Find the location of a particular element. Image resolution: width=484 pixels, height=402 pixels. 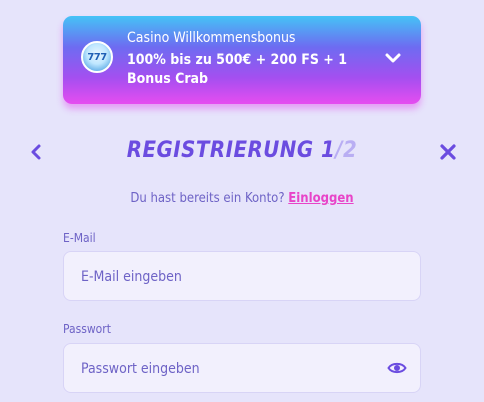

account-question: Du hast bereits ein Konto? is located at coordinates (207, 198).